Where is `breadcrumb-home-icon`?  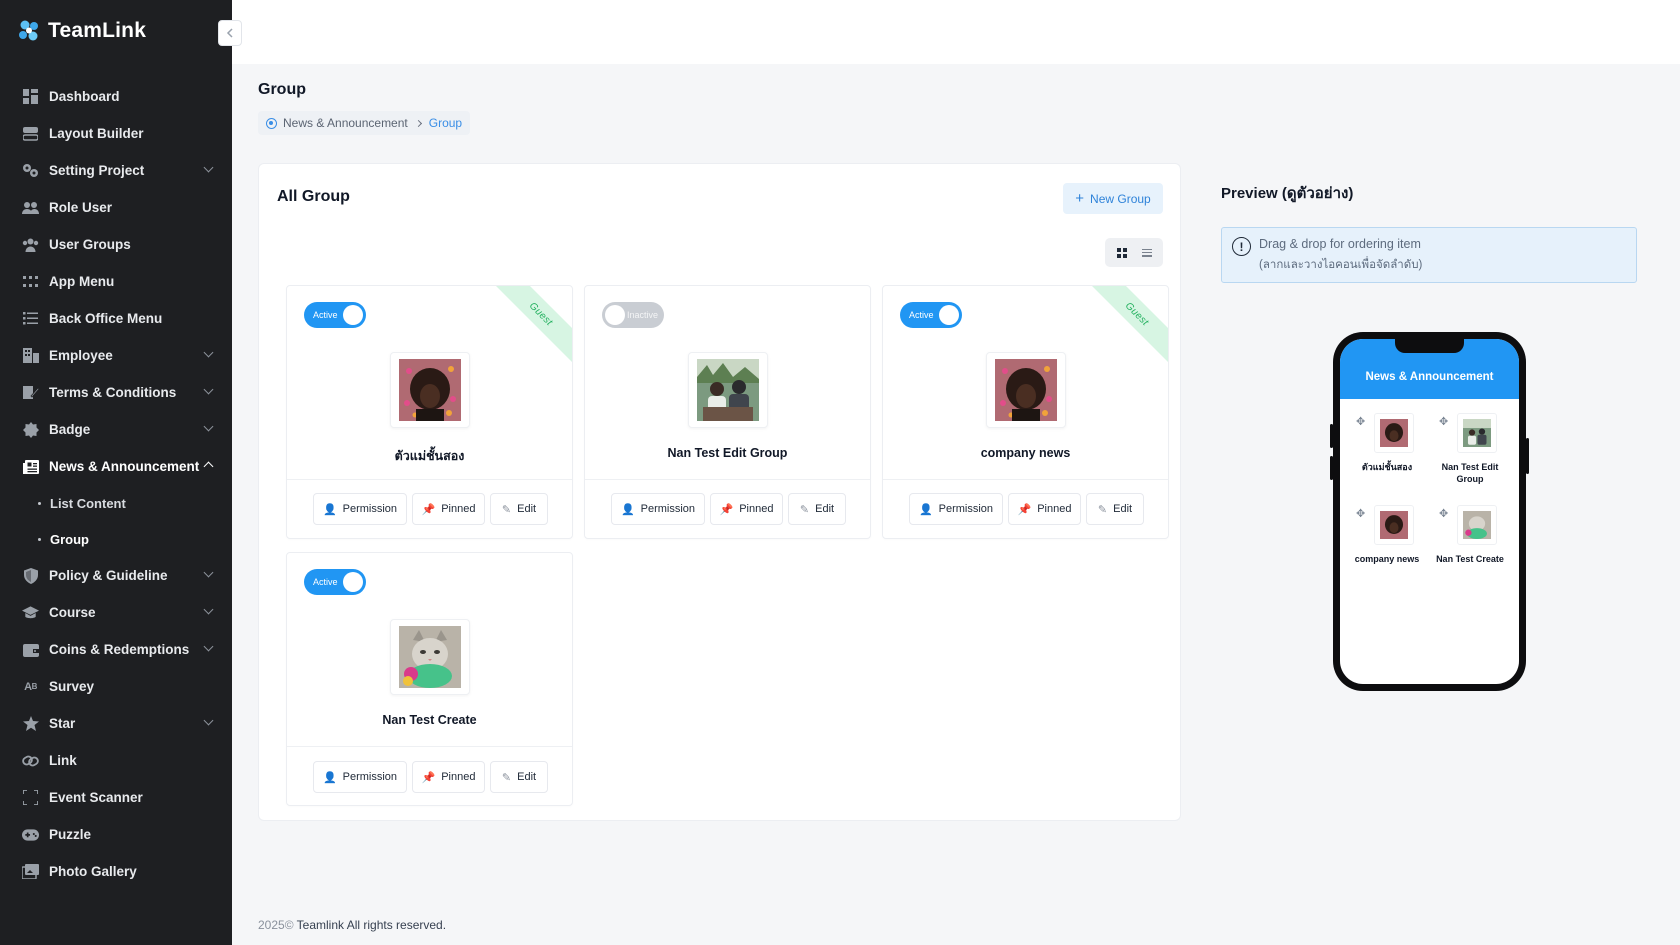
breadcrumb-home-icon is located at coordinates (271, 123).